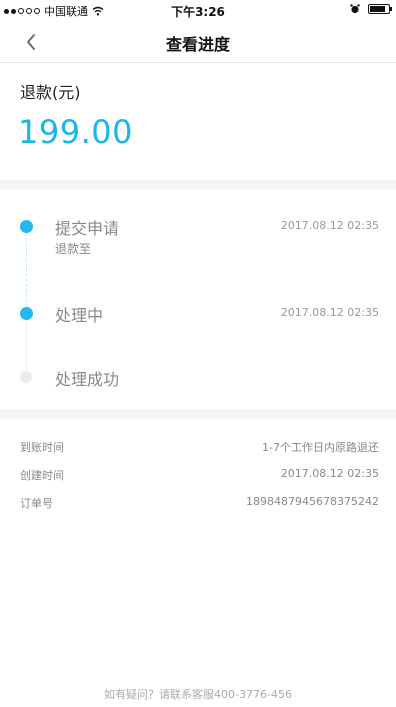 The height and width of the screenshot is (707, 396). Describe the element at coordinates (312, 501) in the screenshot. I see `detail-value: 1898487945678375242` at that location.